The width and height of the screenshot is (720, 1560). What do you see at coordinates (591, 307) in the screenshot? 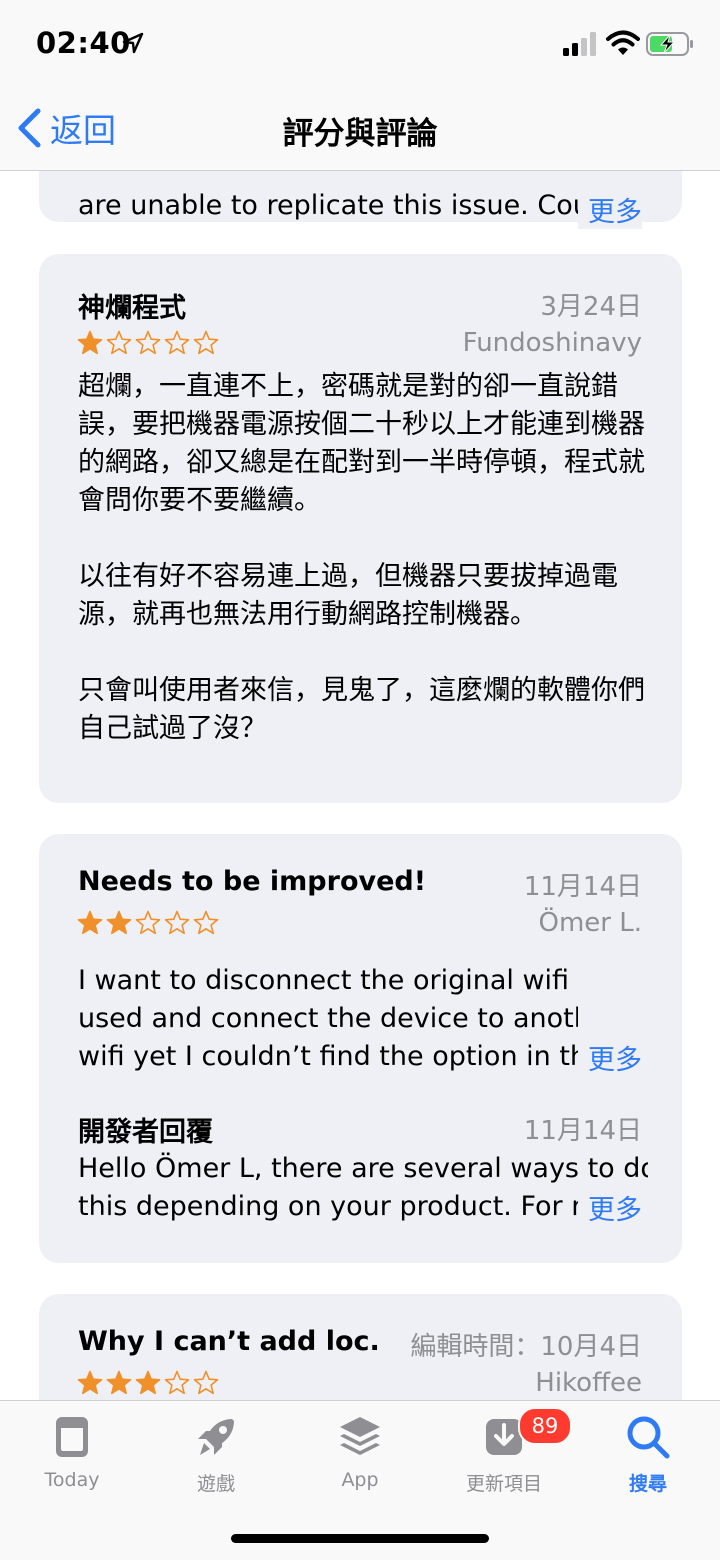
I see `review-date: 3月24日` at bounding box center [591, 307].